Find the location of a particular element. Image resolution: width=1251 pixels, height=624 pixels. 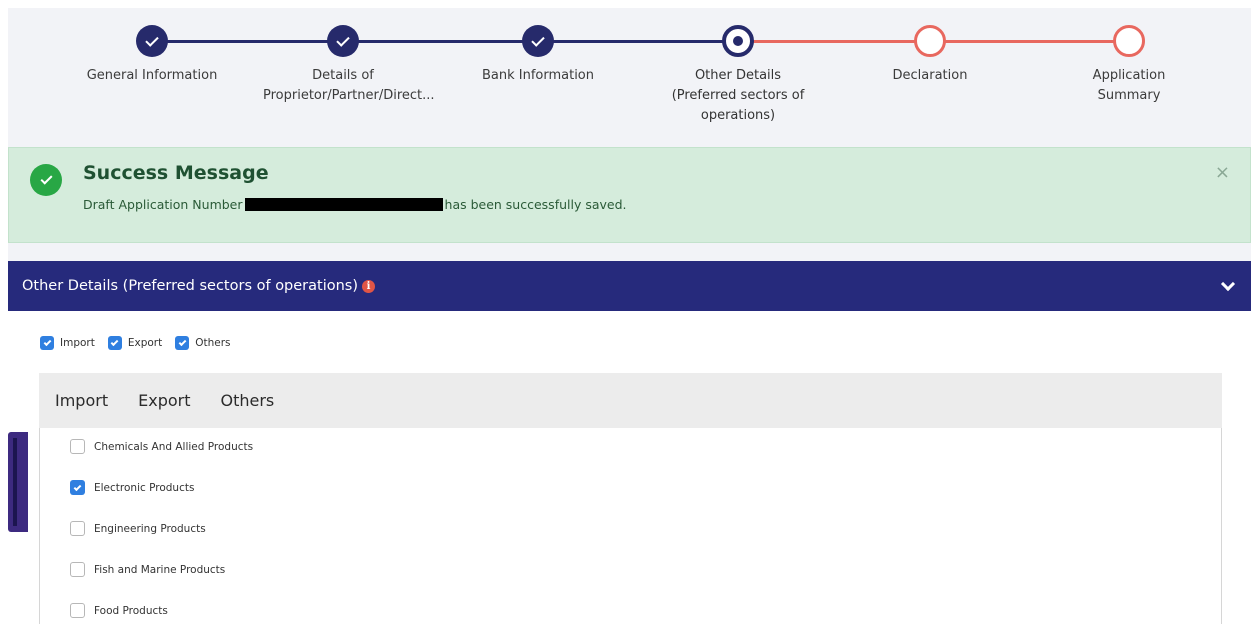

operation-type-checkboxes: Import Export Others is located at coordinates (142, 343).